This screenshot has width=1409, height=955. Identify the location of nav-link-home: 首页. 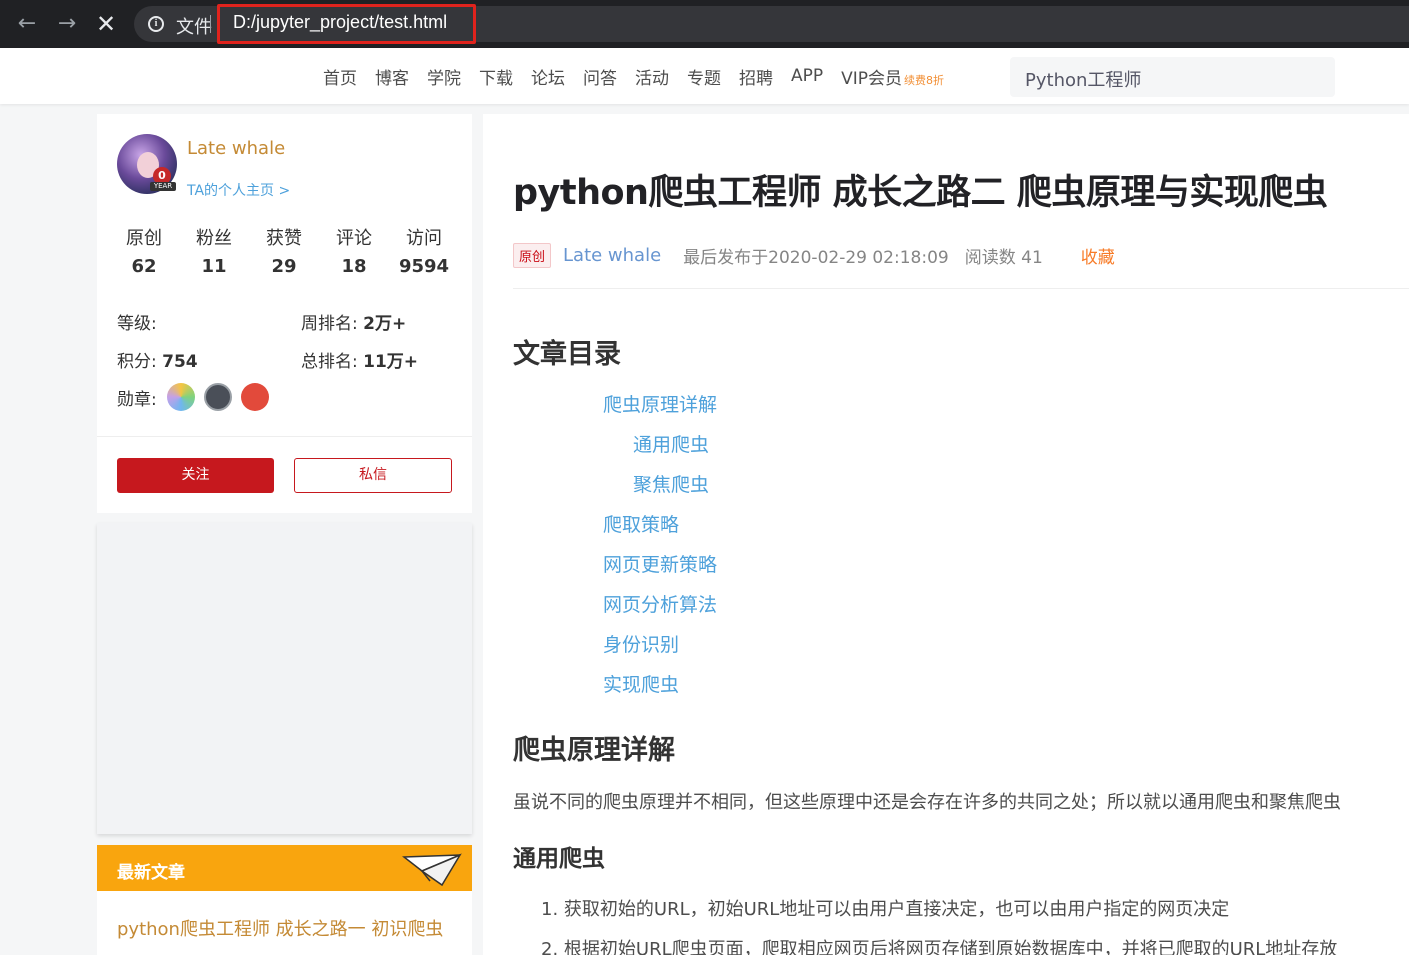
(340, 76).